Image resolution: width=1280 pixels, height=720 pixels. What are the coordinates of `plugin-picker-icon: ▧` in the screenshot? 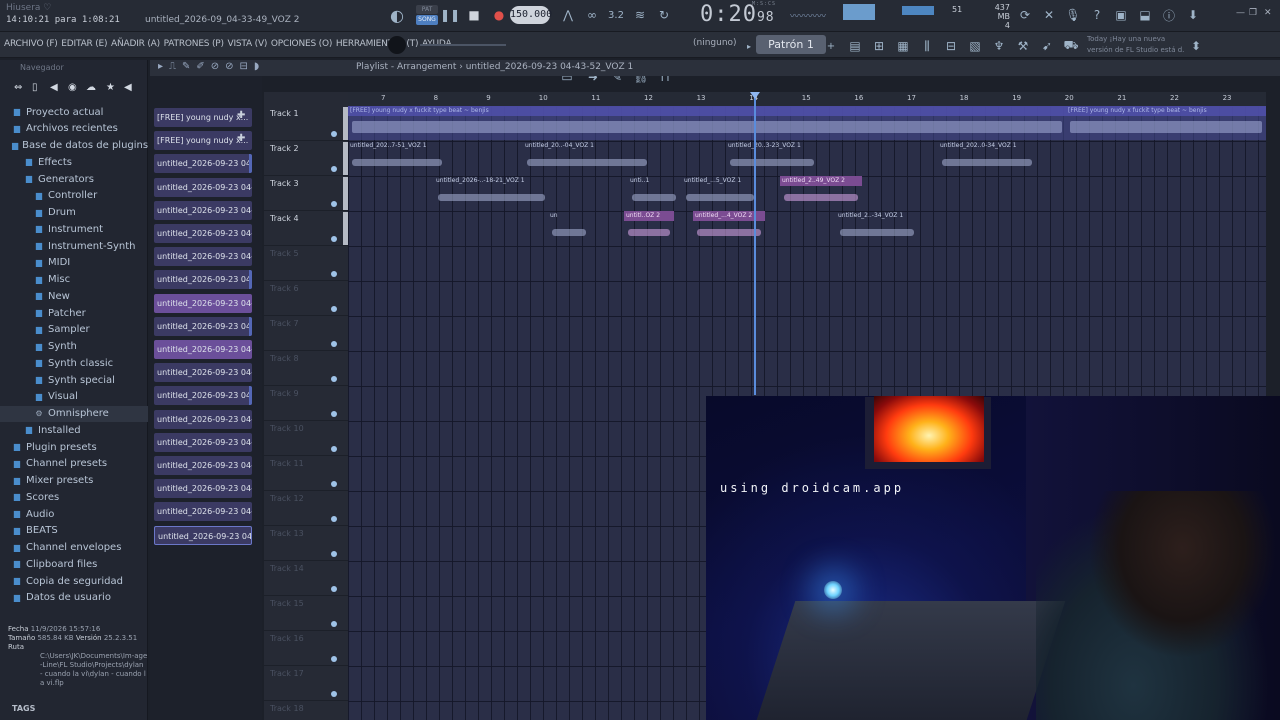 It's located at (975, 46).